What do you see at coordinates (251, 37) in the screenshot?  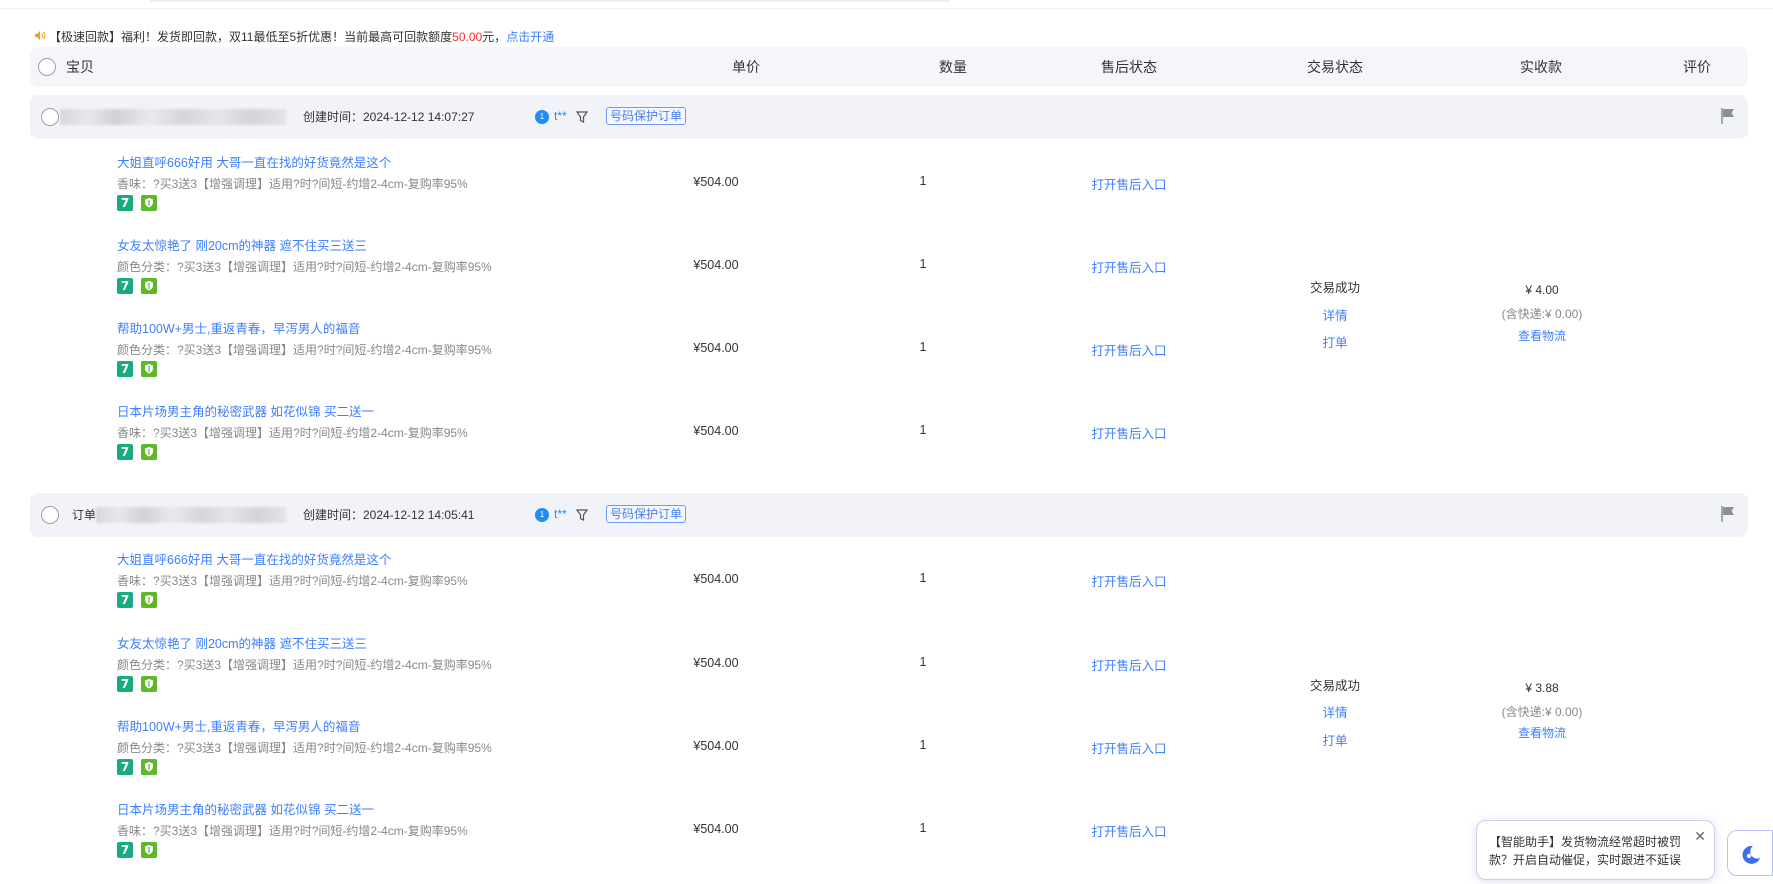 I see `notice-prefix: 【极速回款】福利！发货即回款，双11最低至5折优惠！当前最高可回款额度` at bounding box center [251, 37].